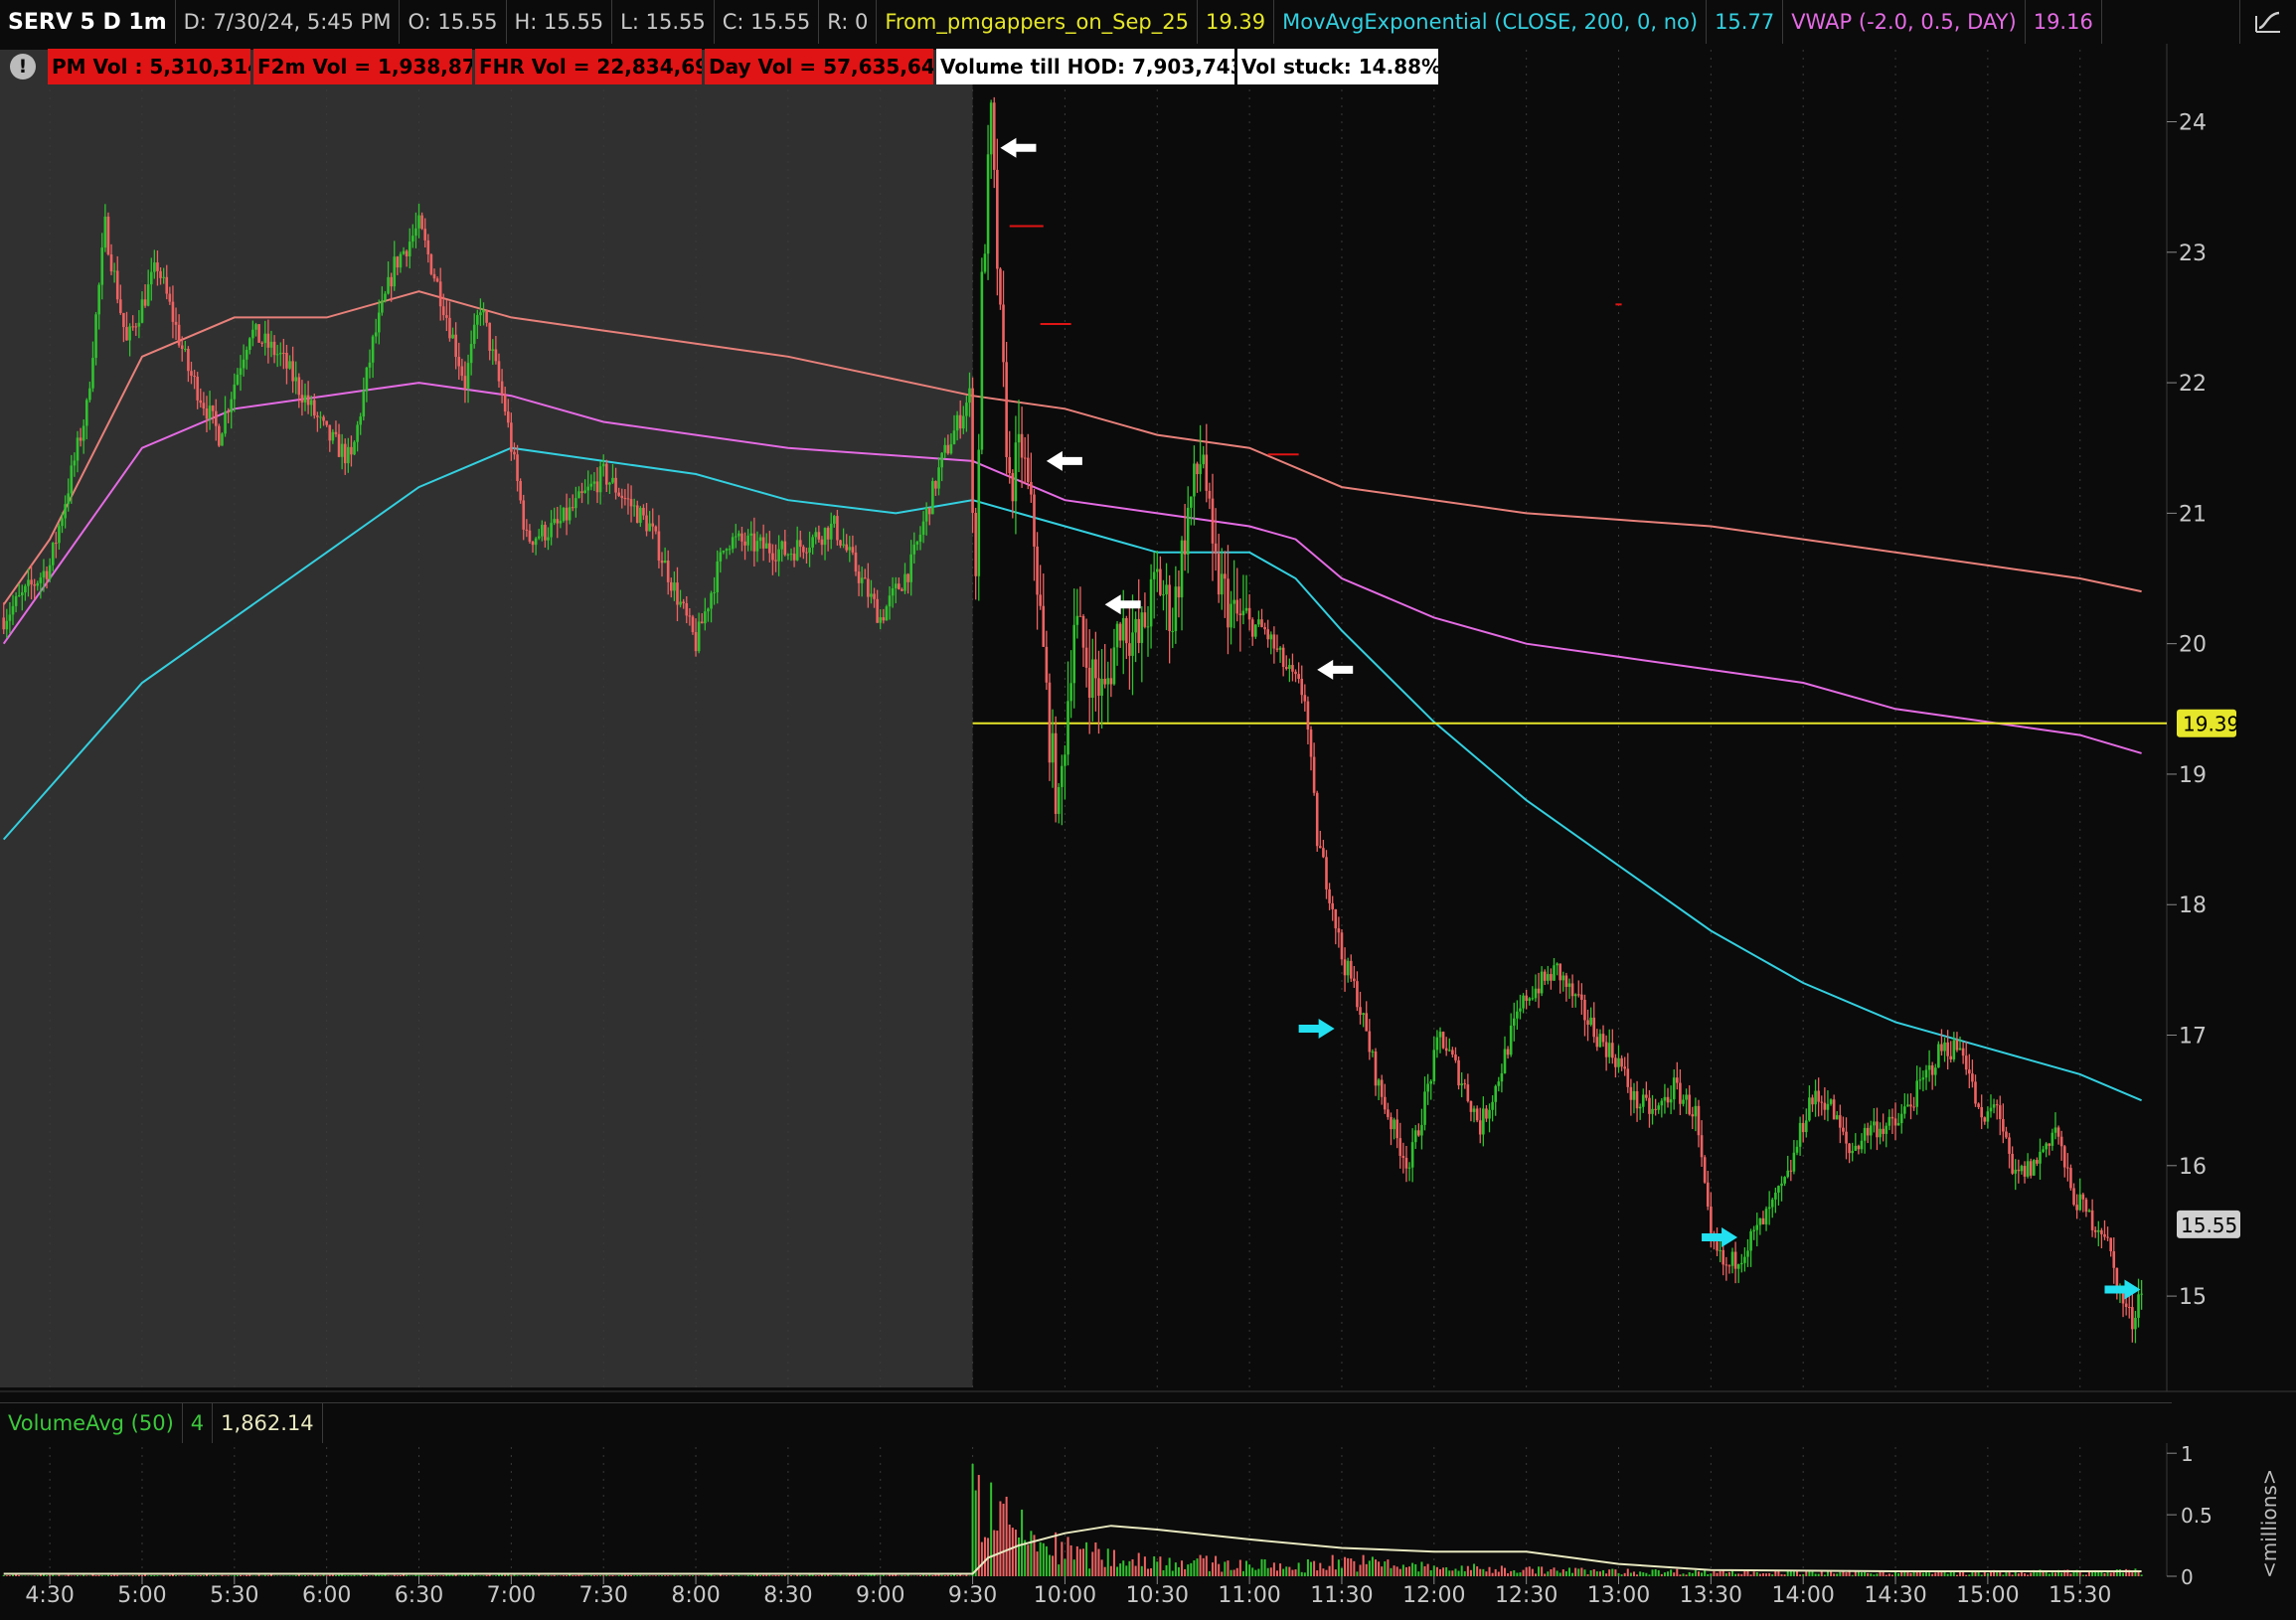 Image resolution: width=2296 pixels, height=1620 pixels. What do you see at coordinates (2064, 22) in the screenshot?
I see `study-vwap-value: 19.16` at bounding box center [2064, 22].